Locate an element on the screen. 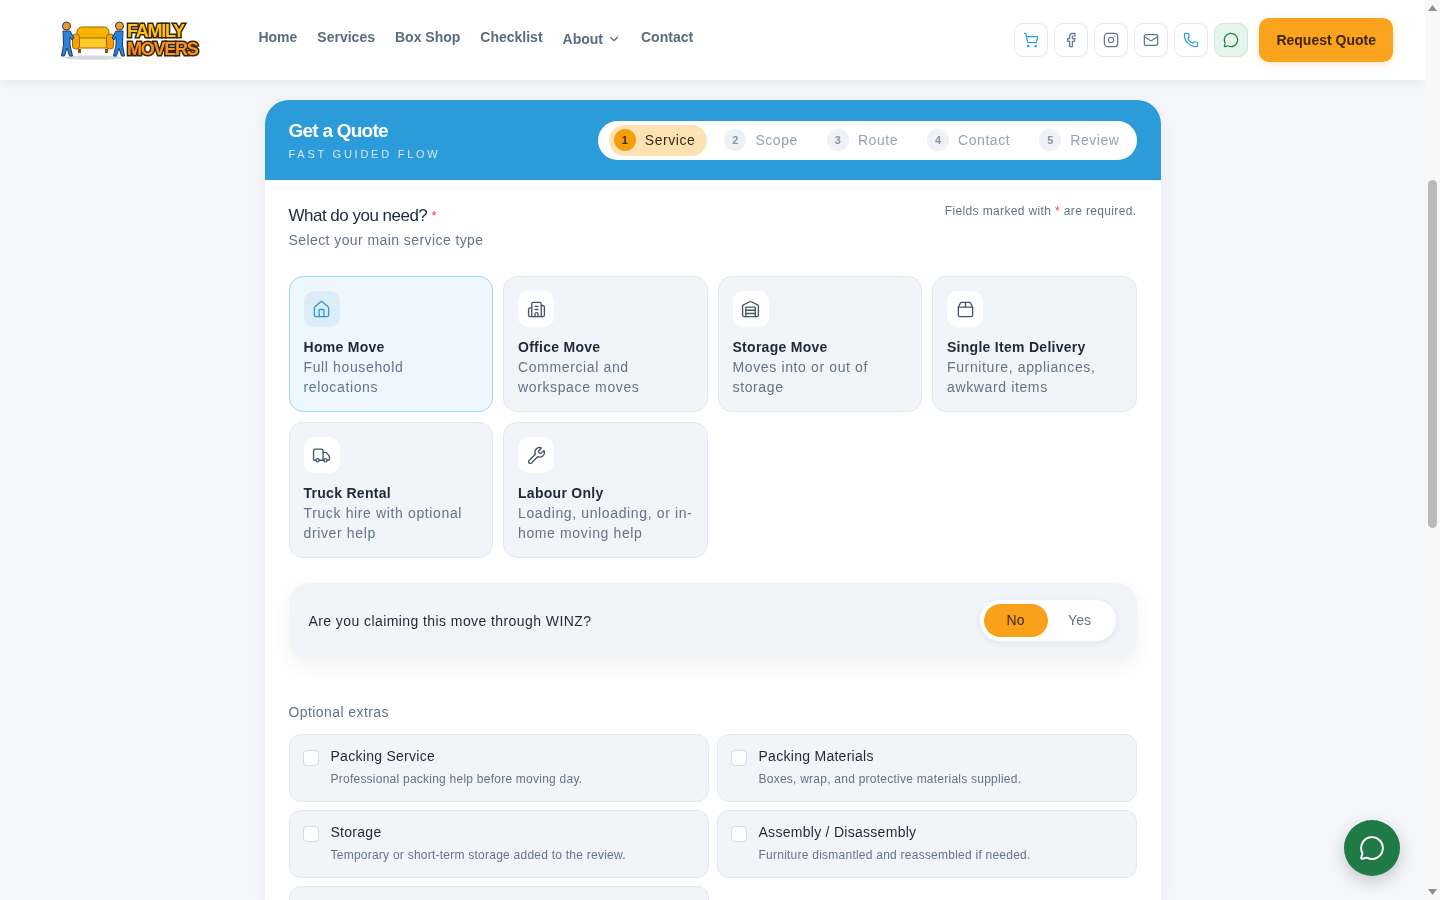 This screenshot has height=900, width=1440. service-title: Storage Move is located at coordinates (780, 347).